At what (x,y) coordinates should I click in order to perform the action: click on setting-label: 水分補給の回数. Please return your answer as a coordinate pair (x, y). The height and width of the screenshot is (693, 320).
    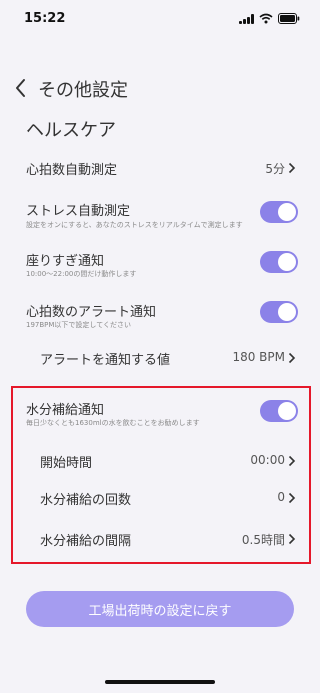
    Looking at the image, I should click on (86, 500).